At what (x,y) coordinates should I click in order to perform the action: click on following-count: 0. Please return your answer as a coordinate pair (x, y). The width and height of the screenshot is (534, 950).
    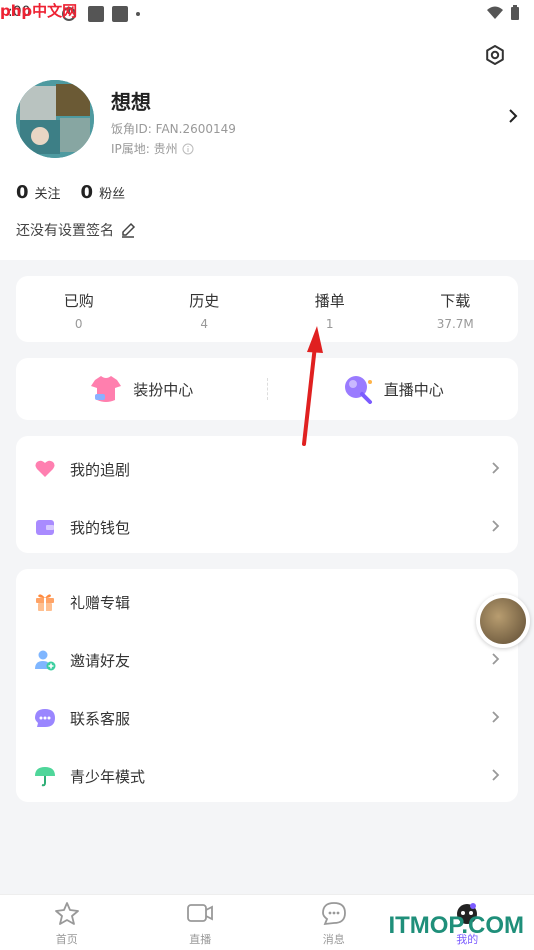
    Looking at the image, I should click on (22, 192).